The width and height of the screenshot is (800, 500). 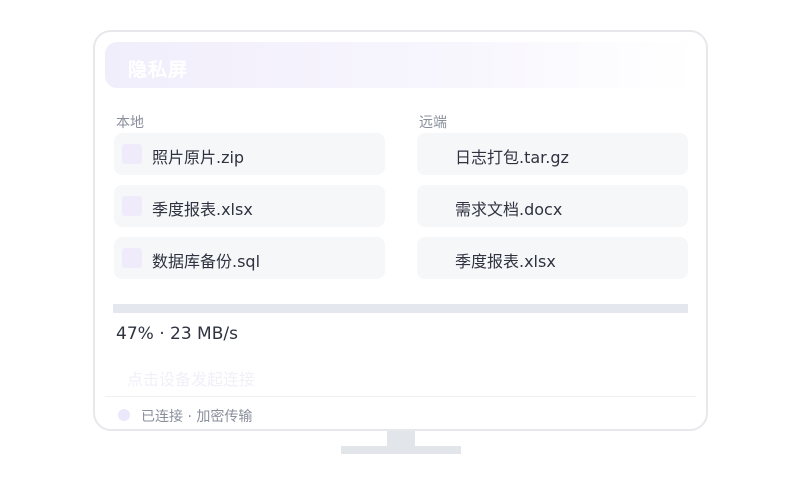 I want to click on local-file-item: 数据库备份.sql, so click(x=249, y=258).